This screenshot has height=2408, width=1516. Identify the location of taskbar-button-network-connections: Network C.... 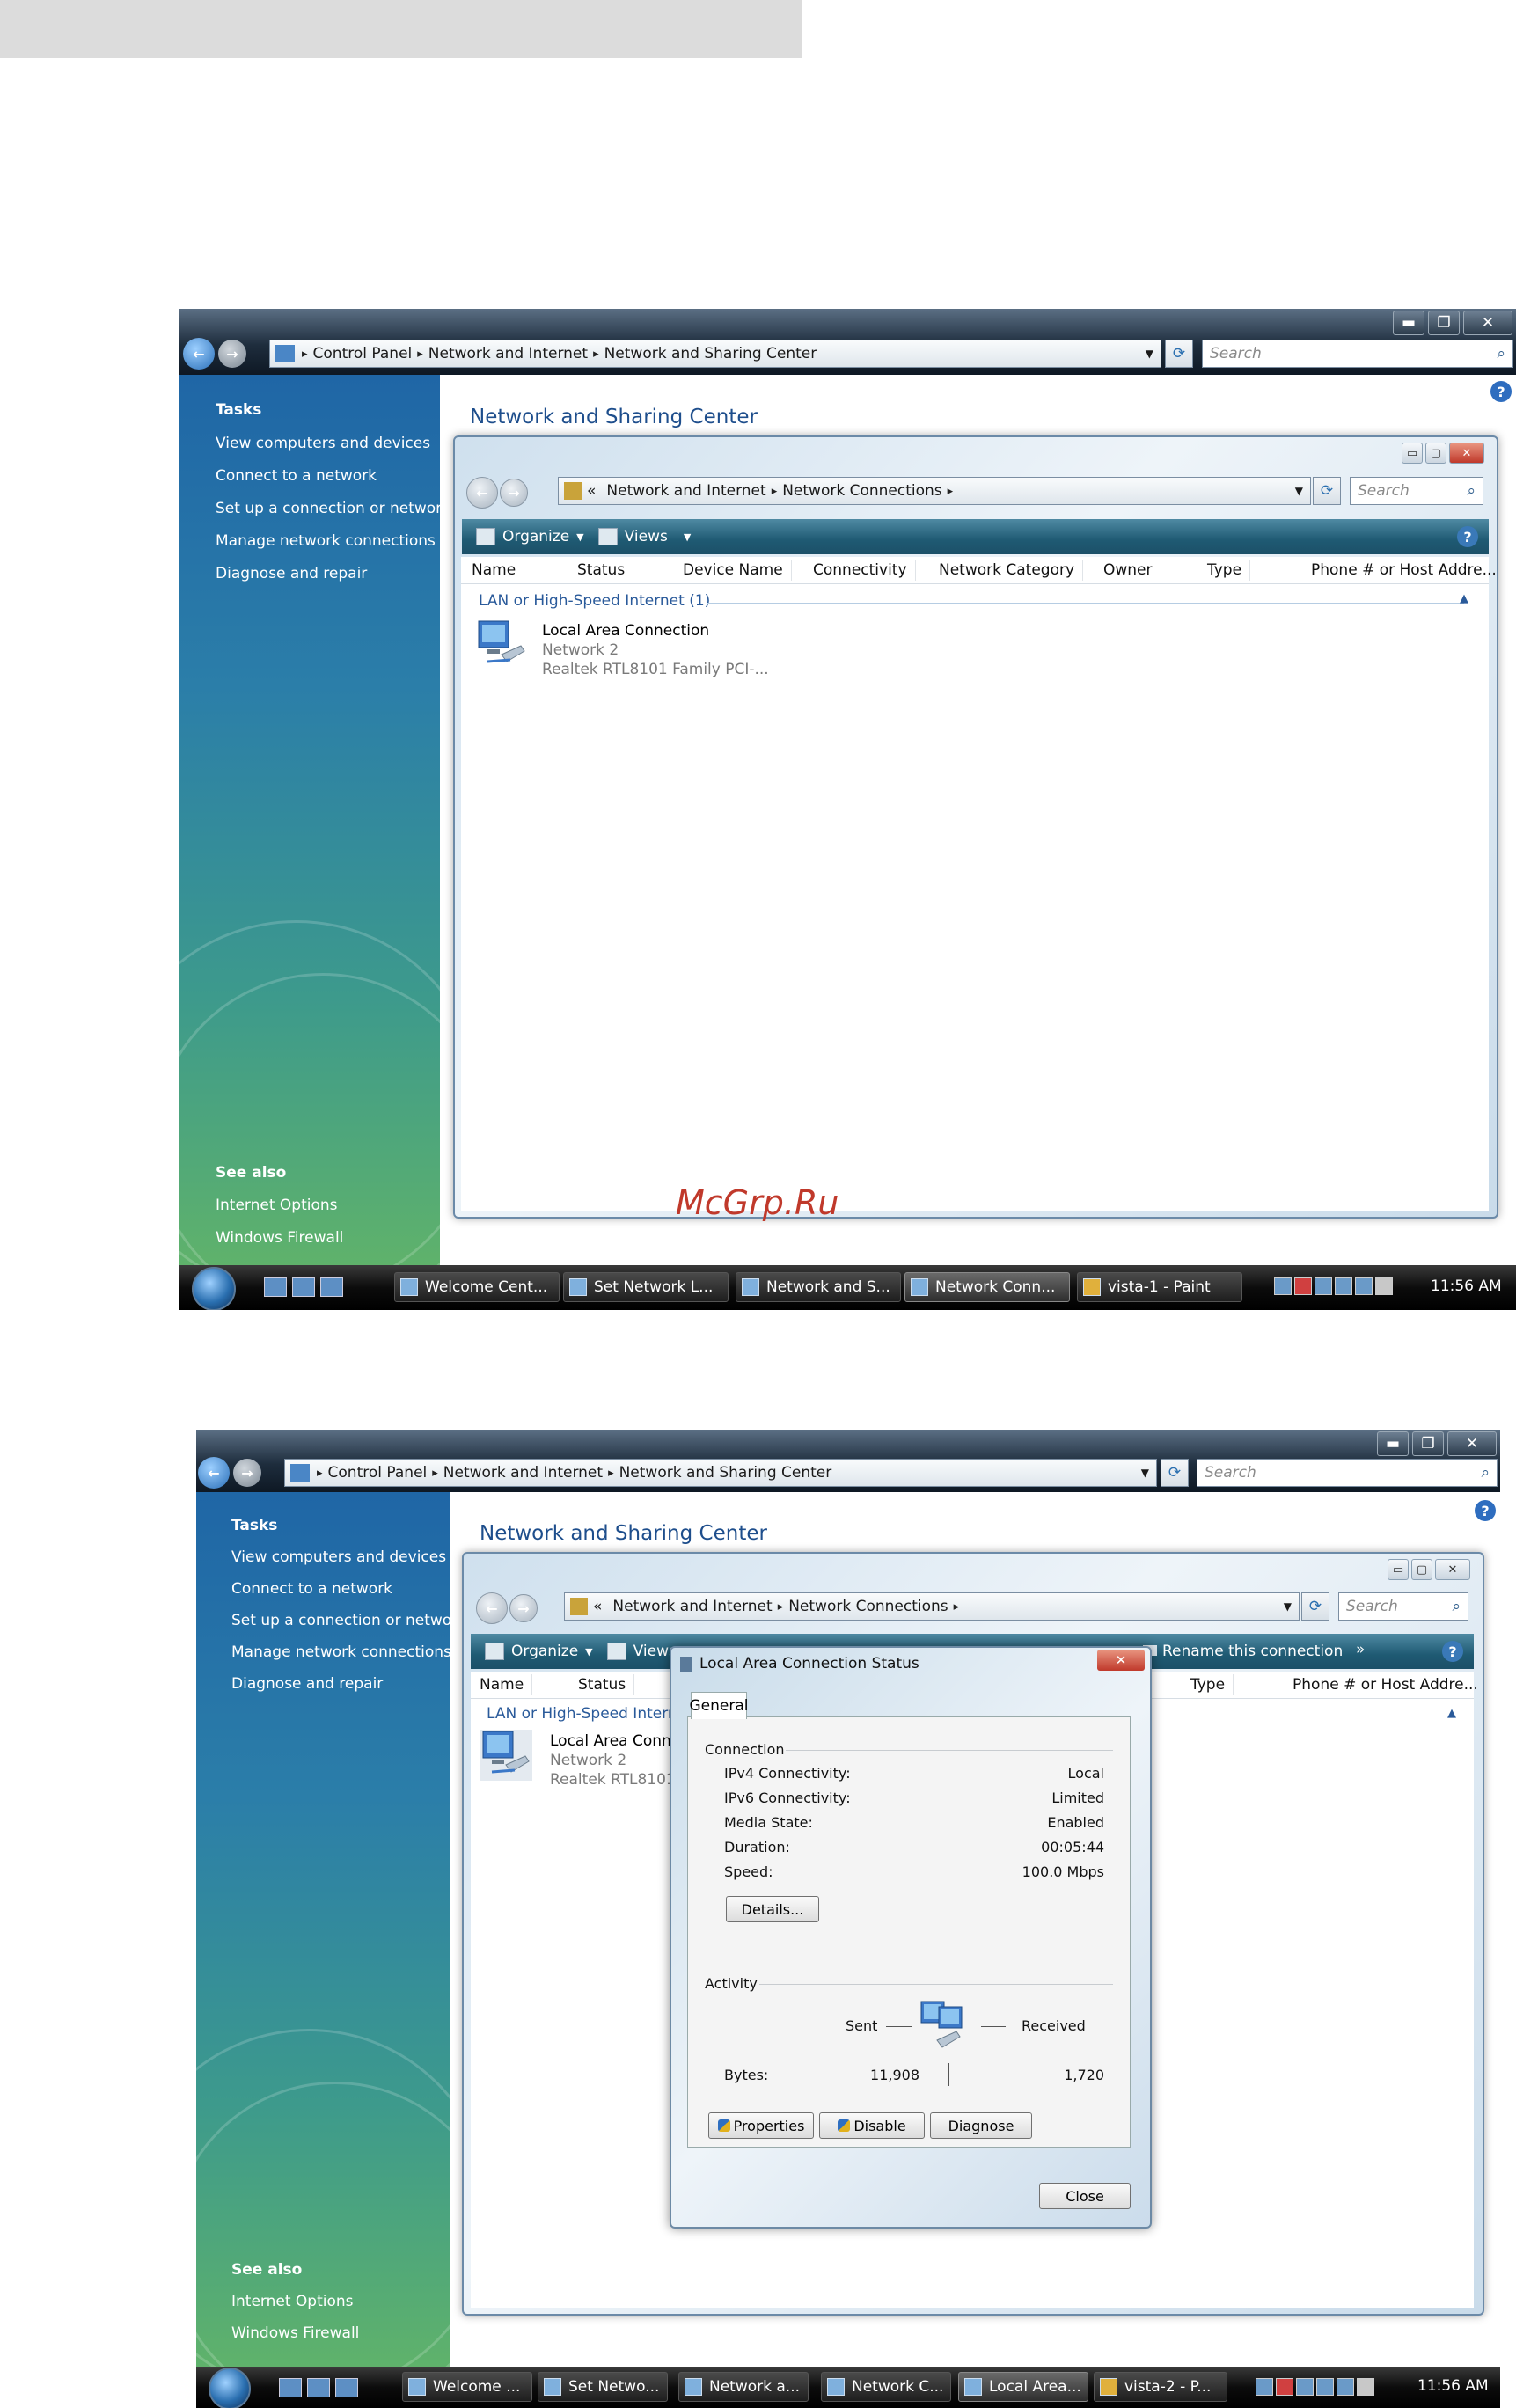
(886, 2387).